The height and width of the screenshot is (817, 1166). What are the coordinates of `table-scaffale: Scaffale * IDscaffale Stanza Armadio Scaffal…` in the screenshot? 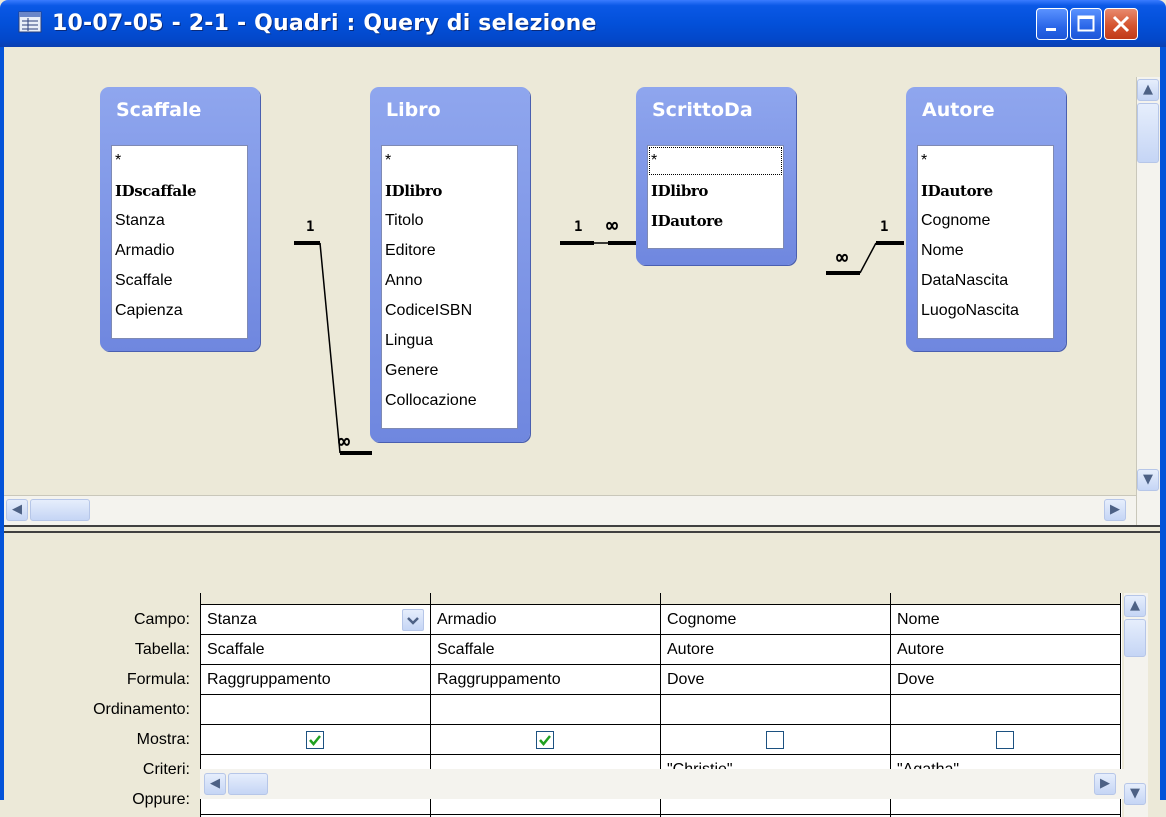 It's located at (180, 219).